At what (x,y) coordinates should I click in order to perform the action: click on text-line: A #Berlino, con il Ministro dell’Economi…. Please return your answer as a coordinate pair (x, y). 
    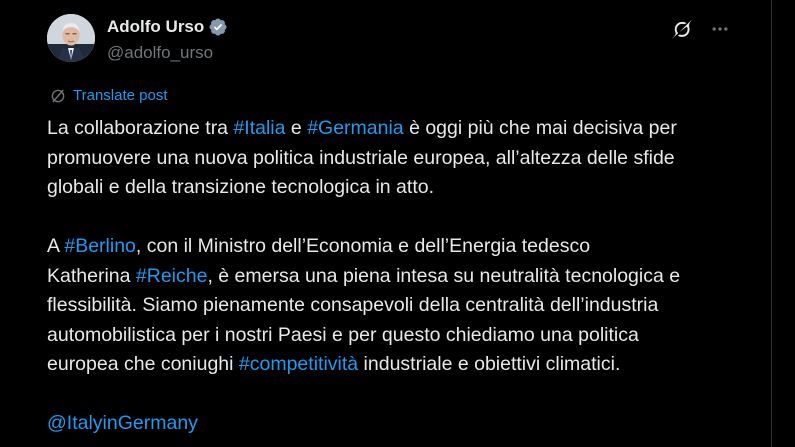
    Looking at the image, I should click on (405, 247).